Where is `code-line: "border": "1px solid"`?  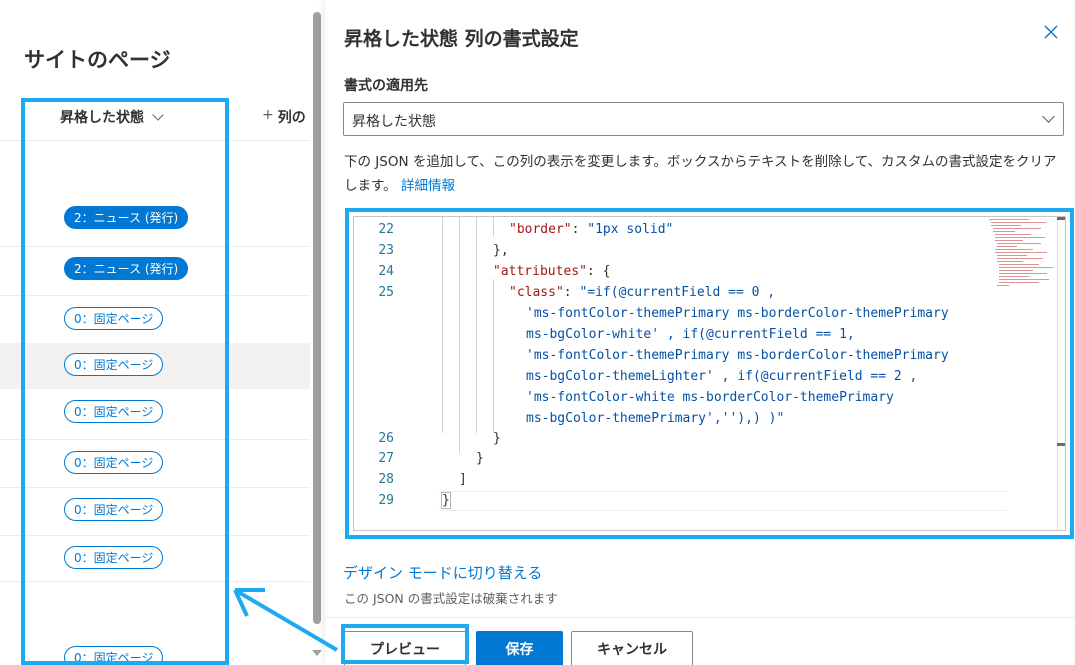 code-line: "border": "1px solid" is located at coordinates (591, 229).